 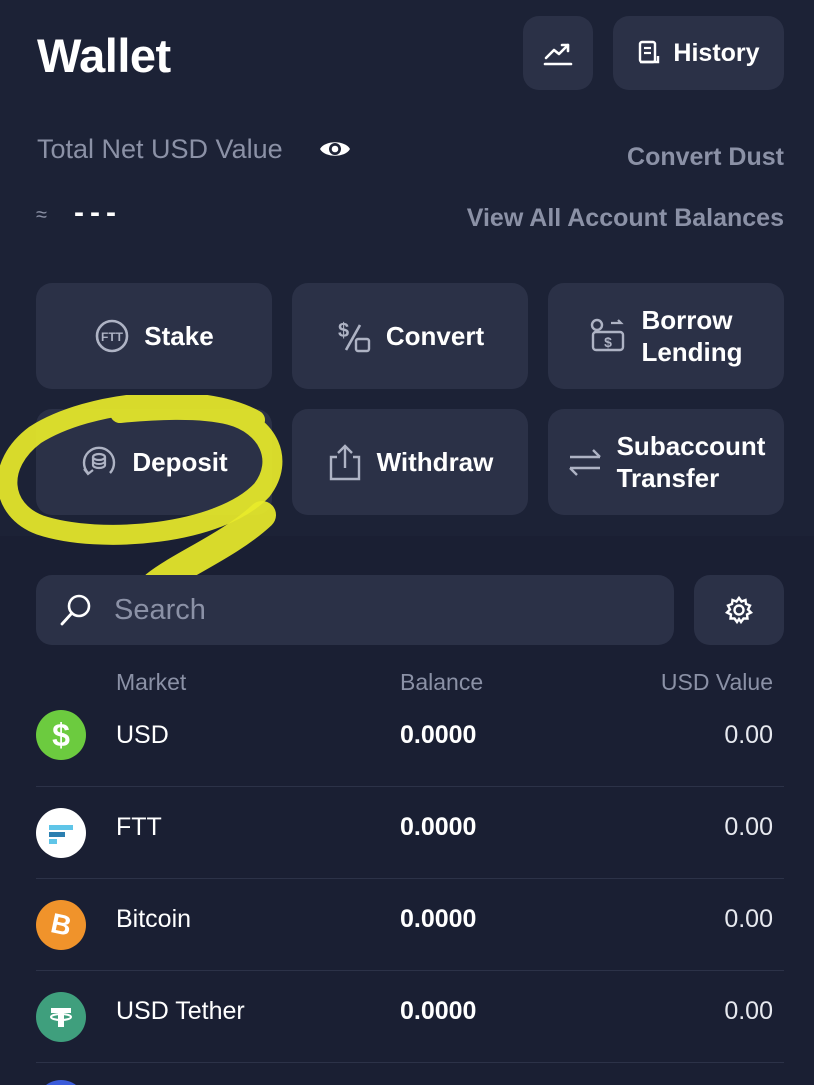 I want to click on history-label: History, so click(x=716, y=52).